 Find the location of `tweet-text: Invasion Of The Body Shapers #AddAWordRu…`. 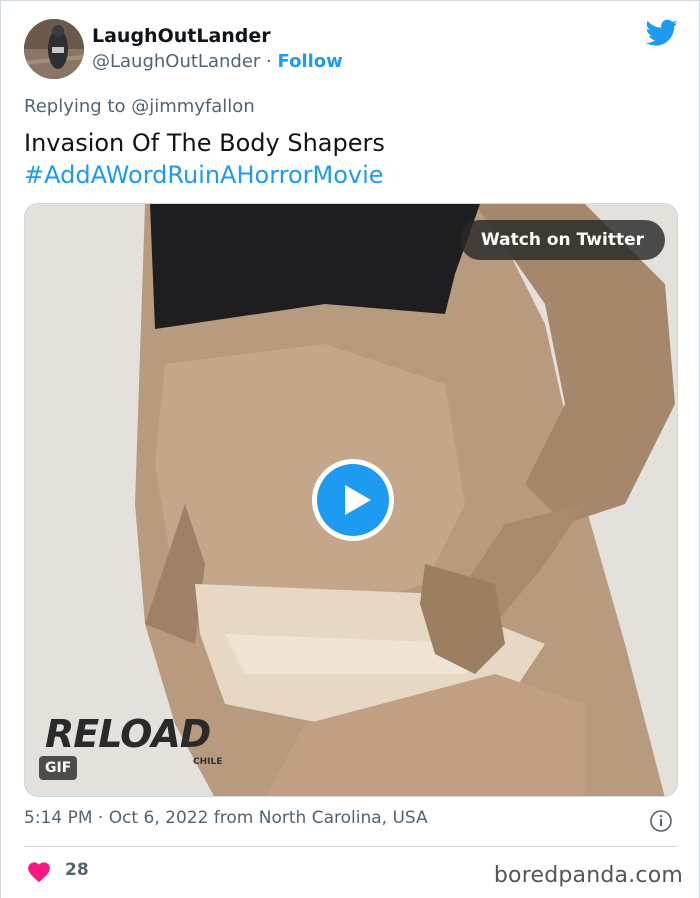

tweet-text: Invasion Of The Body Shapers #AddAWordRu… is located at coordinates (204, 159).